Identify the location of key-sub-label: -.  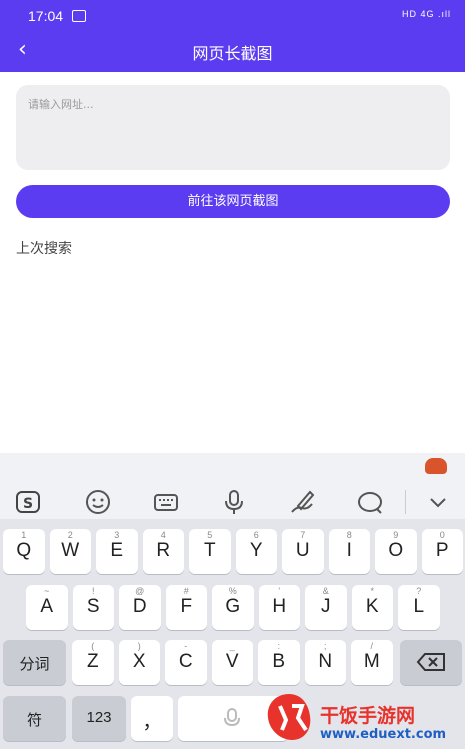
(186, 646).